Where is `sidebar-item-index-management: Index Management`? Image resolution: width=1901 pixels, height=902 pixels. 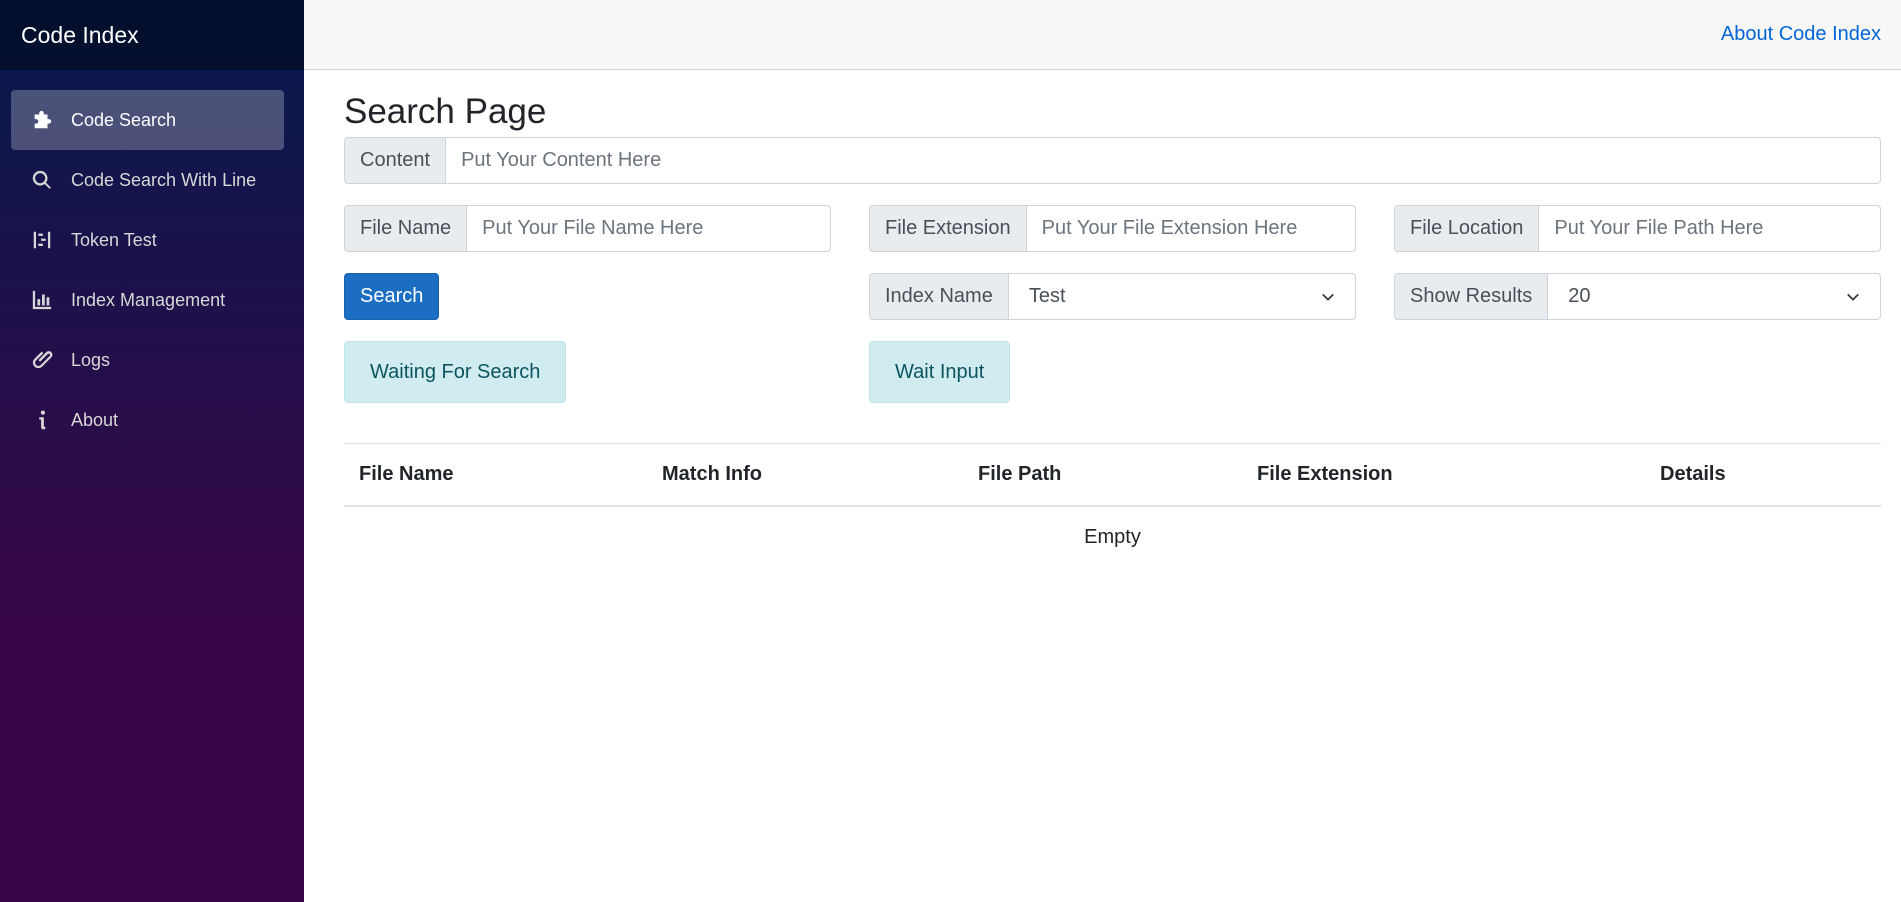 sidebar-item-index-management: Index Management is located at coordinates (147, 300).